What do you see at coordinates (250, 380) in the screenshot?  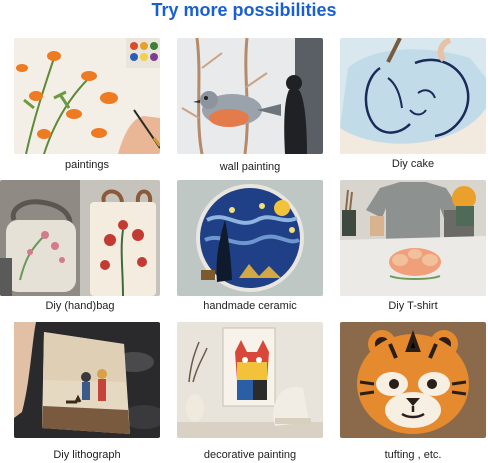 I see `decorative-painting-image` at bounding box center [250, 380].